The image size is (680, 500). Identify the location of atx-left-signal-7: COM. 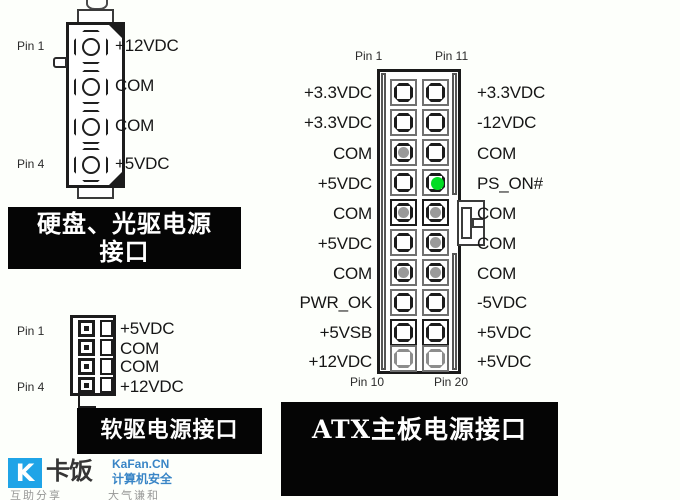
(352, 273).